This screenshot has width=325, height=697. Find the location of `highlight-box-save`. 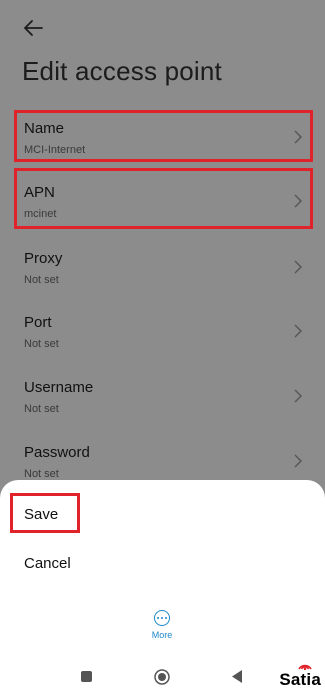

highlight-box-save is located at coordinates (45, 513).